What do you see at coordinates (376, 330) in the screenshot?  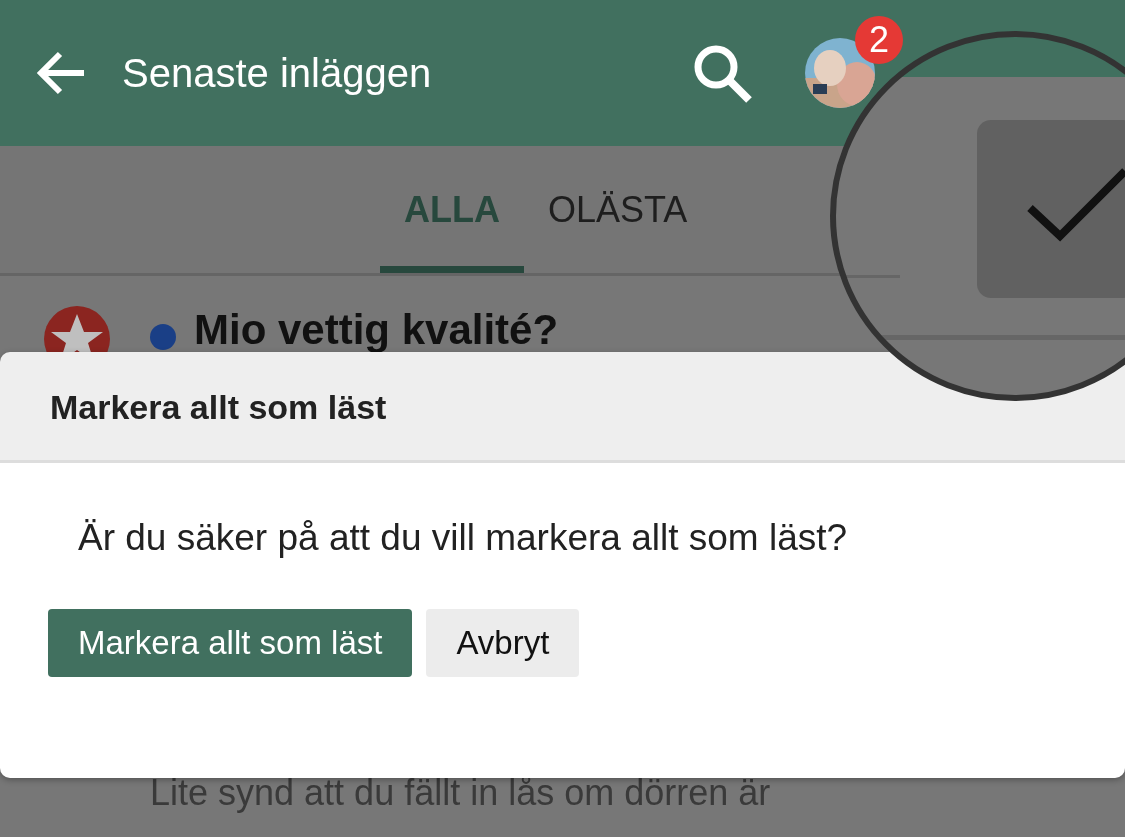 I see `post-title: Mio vettig kvalité?` at bounding box center [376, 330].